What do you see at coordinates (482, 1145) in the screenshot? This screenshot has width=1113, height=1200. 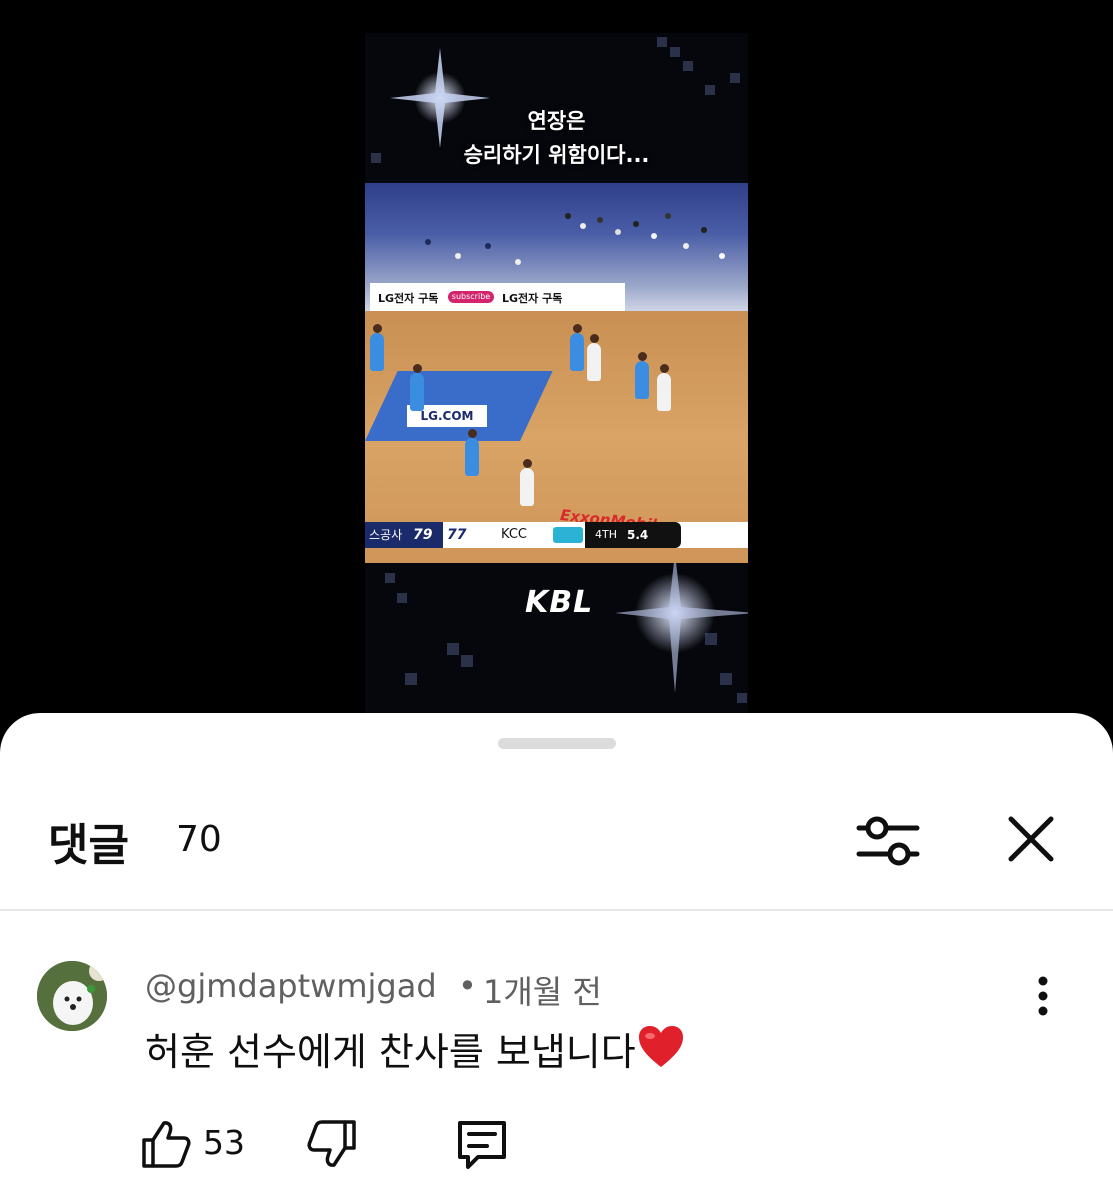 I see `reply-icon` at bounding box center [482, 1145].